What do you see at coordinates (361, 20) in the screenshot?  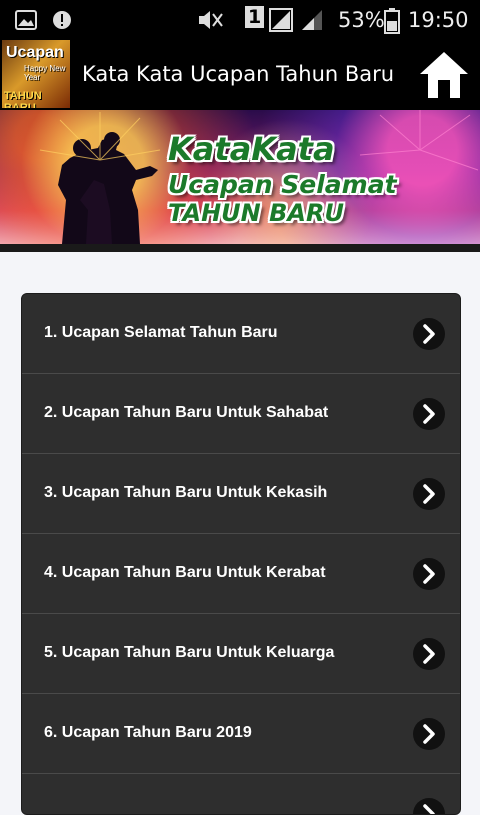 I see `battery-percent: 53%` at bounding box center [361, 20].